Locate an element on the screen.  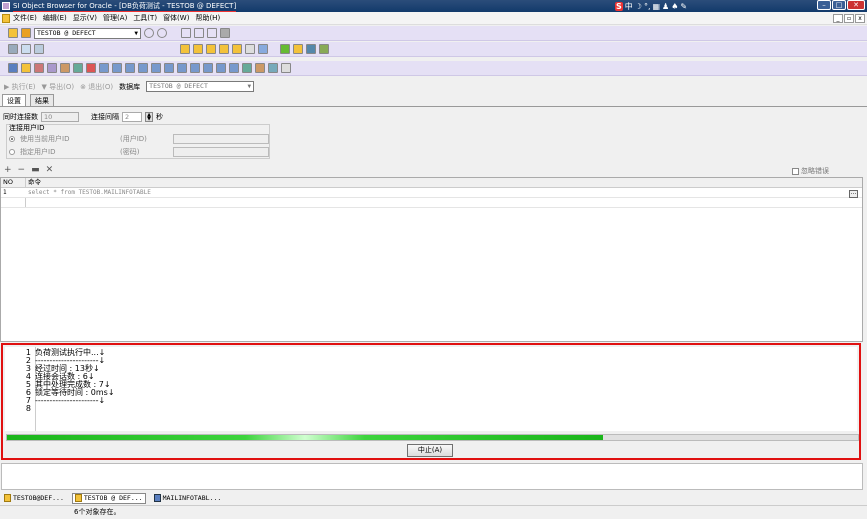
lock-icon is located at coordinates (224, 49).